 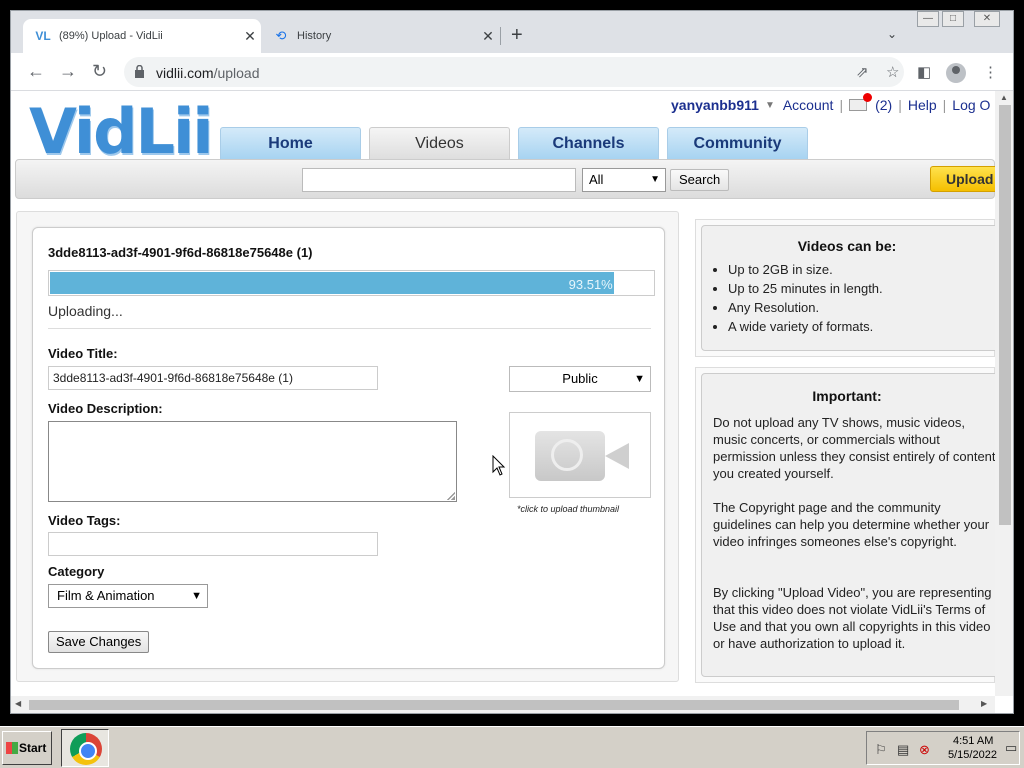 I want to click on taskbar-chrome-button, so click(x=85, y=748).